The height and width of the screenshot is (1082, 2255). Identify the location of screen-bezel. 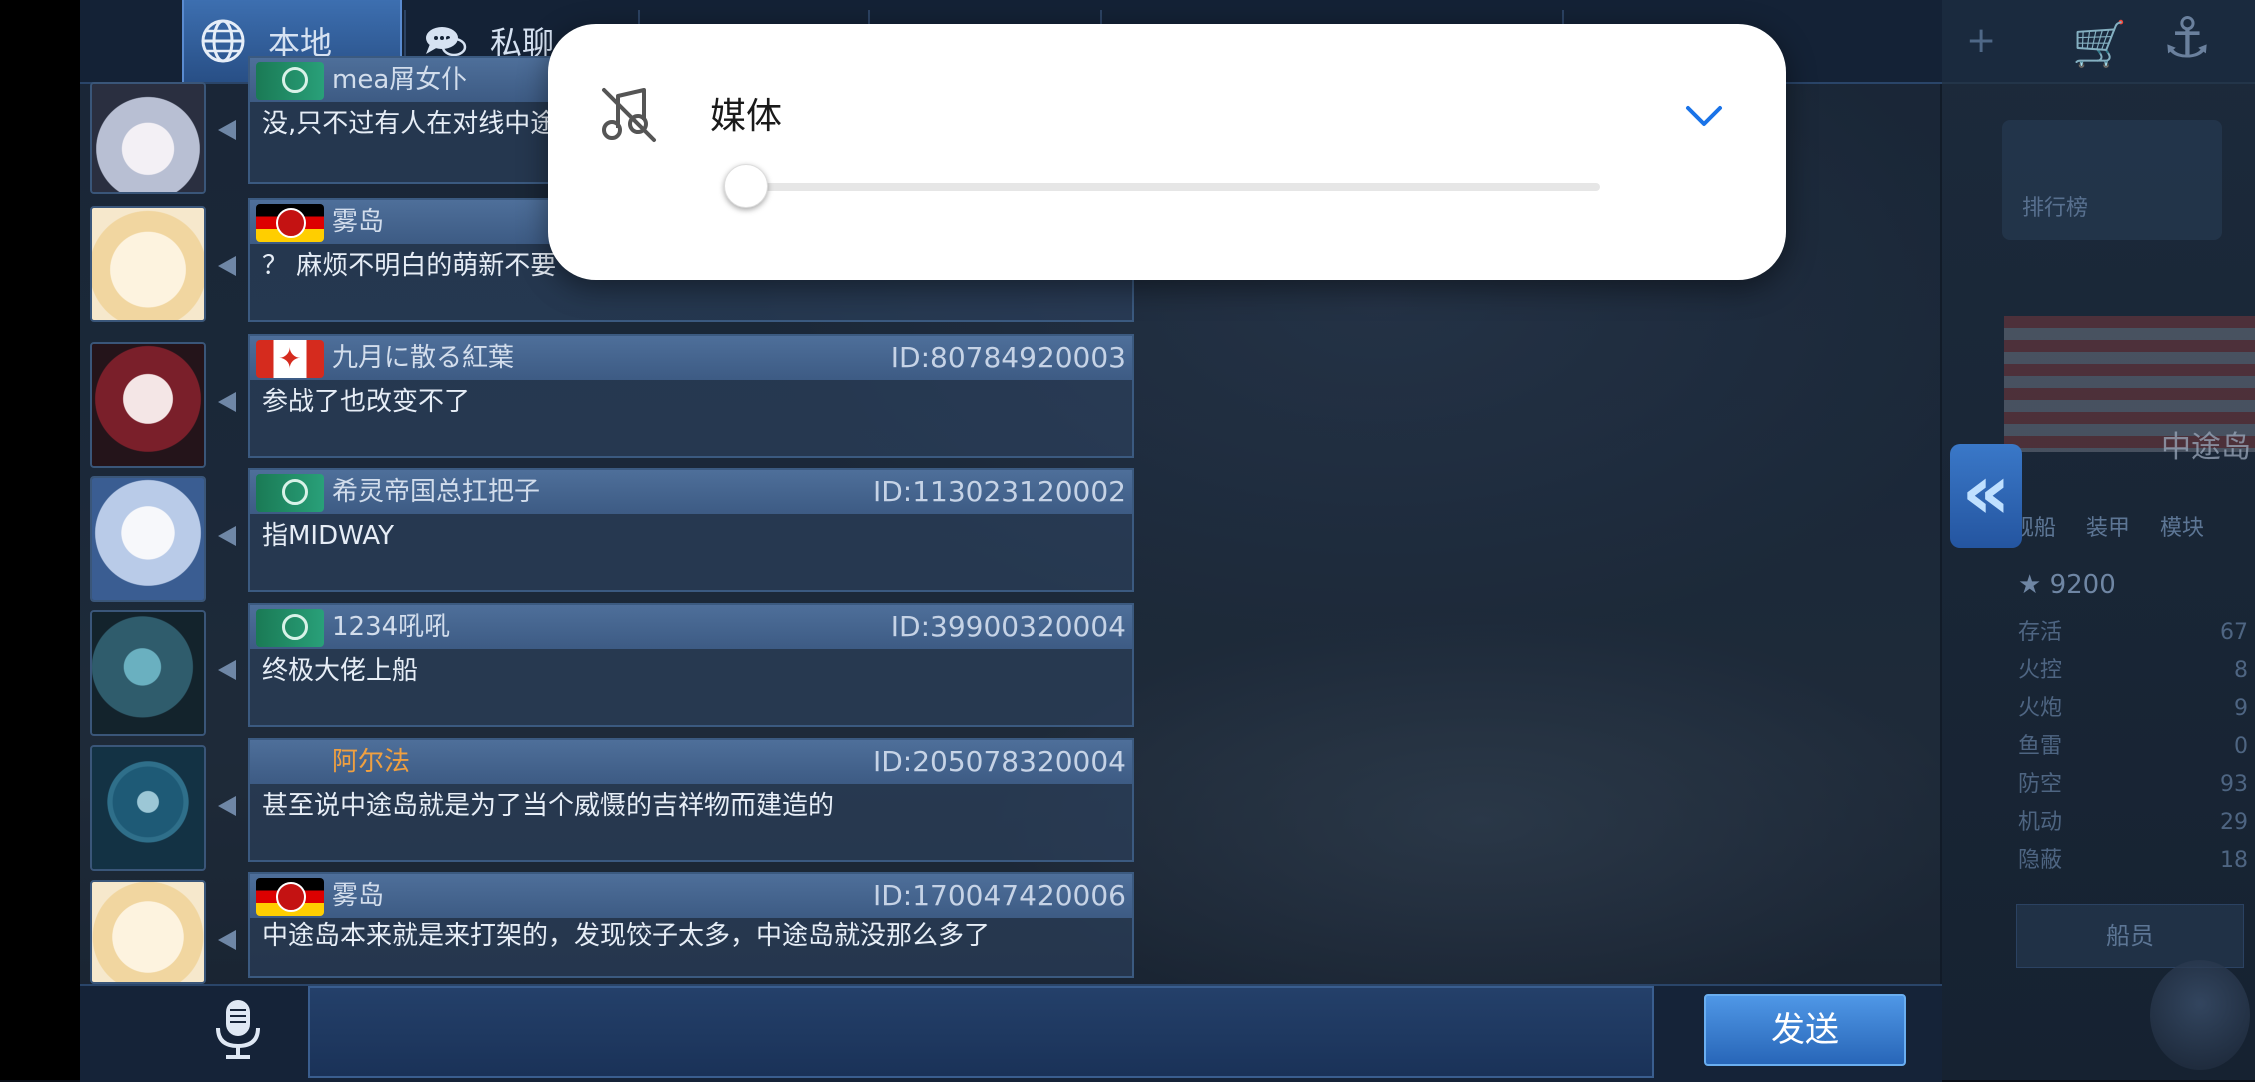
(40, 540).